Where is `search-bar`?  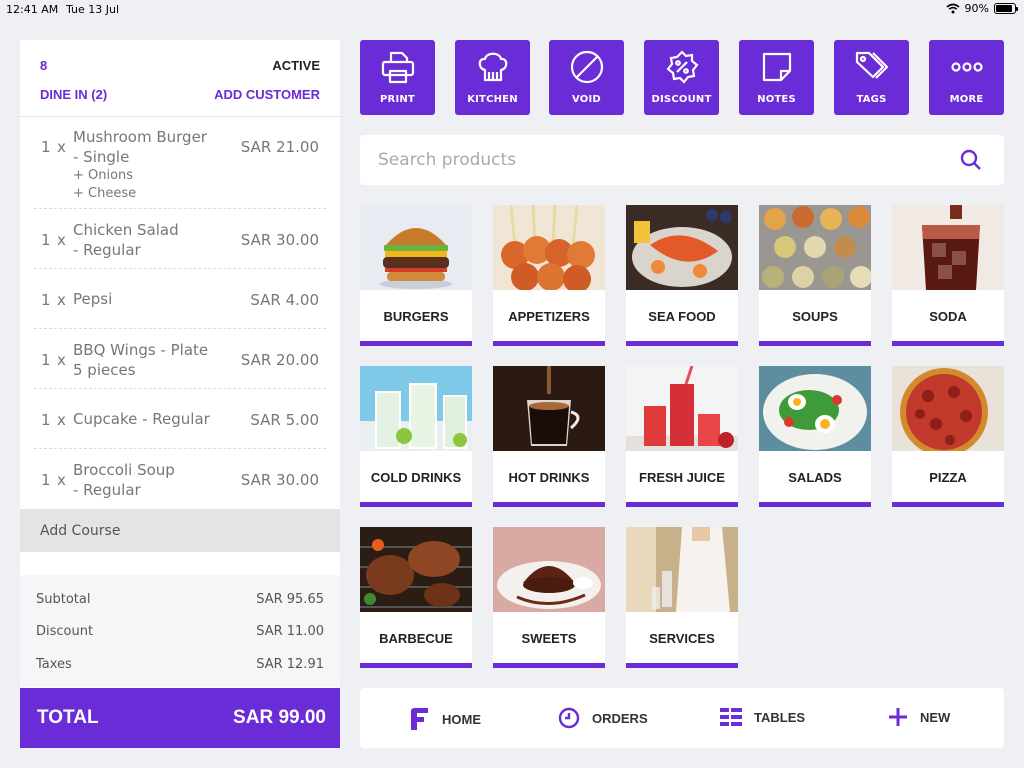 search-bar is located at coordinates (682, 160).